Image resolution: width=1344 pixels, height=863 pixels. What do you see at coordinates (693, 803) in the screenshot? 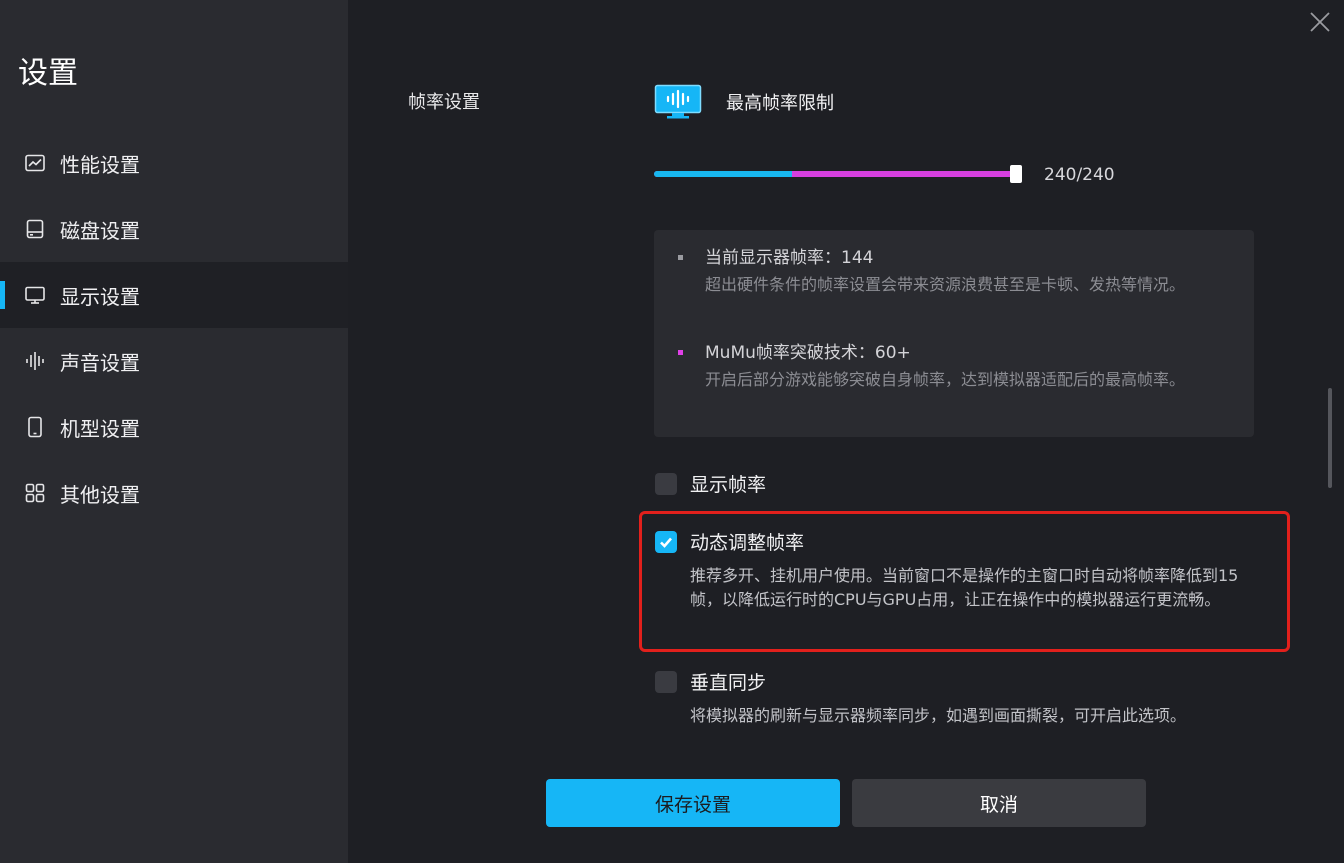
I see `save-button: 保存设置` at bounding box center [693, 803].